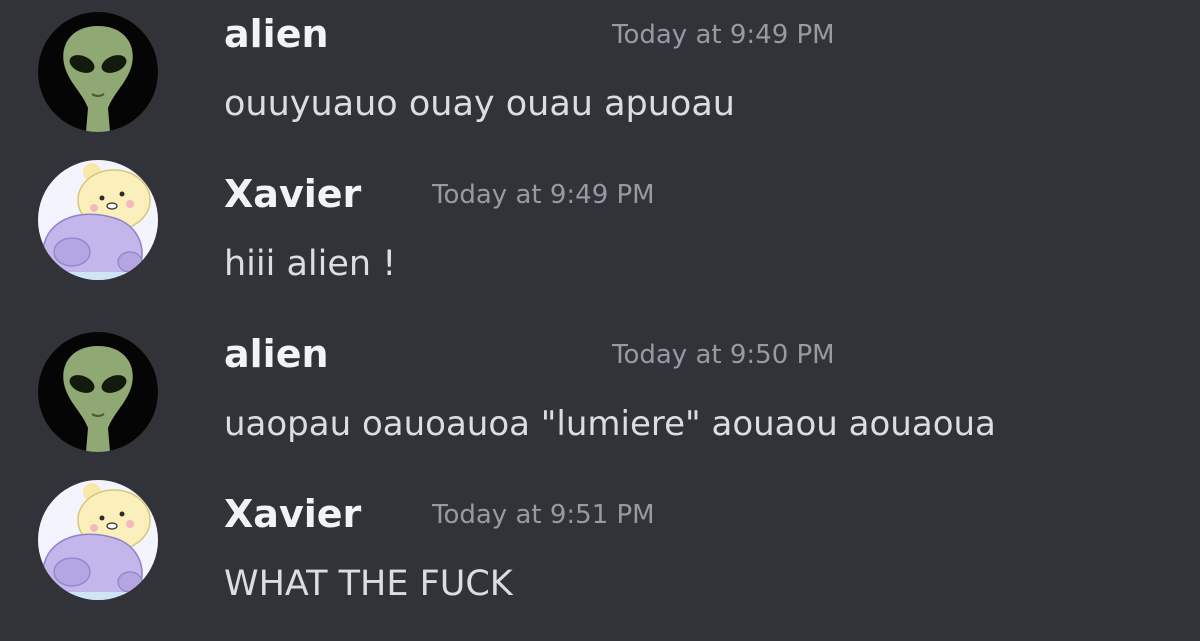 This screenshot has width=1200, height=641. I want to click on message-content: uaopau oauoauoa "lumiere" aouaou aouaoua, so click(610, 424).